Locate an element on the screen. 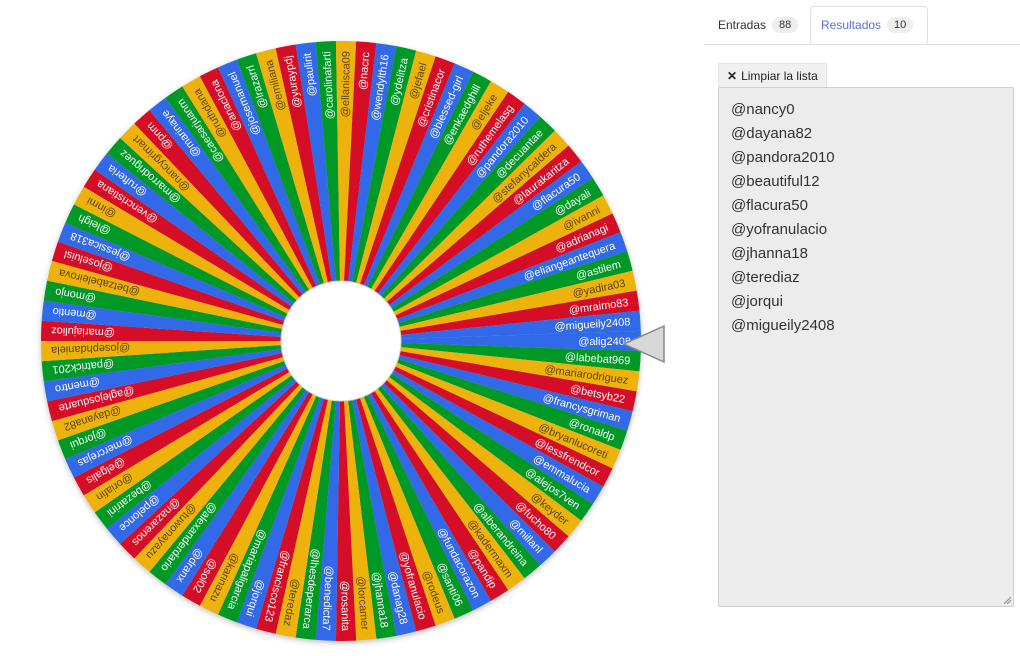 The height and width of the screenshot is (656, 1020). result-item: @migueily2408 is located at coordinates (783, 325).